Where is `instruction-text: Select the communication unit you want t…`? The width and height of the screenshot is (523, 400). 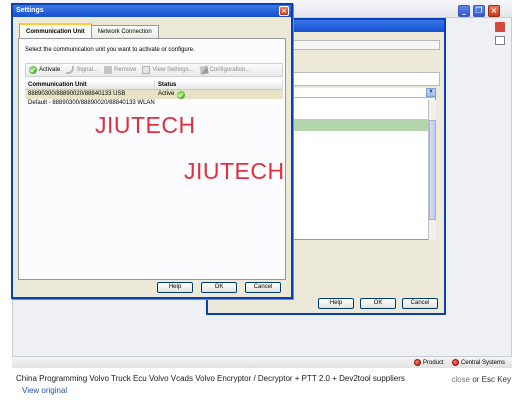 instruction-text: Select the communication unit you want t… is located at coordinates (110, 50).